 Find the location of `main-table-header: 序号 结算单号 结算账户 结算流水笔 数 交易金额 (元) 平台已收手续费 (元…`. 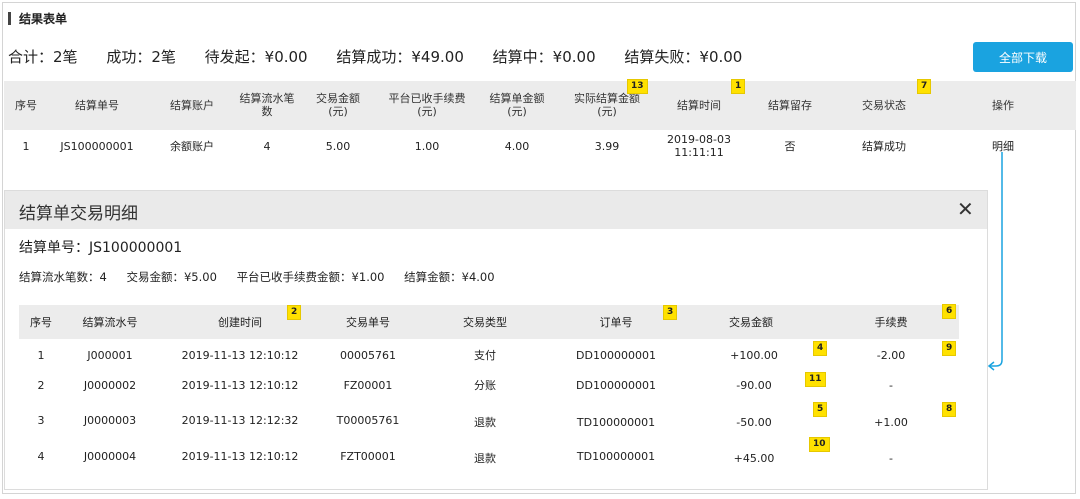

main-table-header: 序号 结算单号 结算账户 结算流水笔 数 交易金额 (元) 平台已收手续费 (元… is located at coordinates (540, 105).